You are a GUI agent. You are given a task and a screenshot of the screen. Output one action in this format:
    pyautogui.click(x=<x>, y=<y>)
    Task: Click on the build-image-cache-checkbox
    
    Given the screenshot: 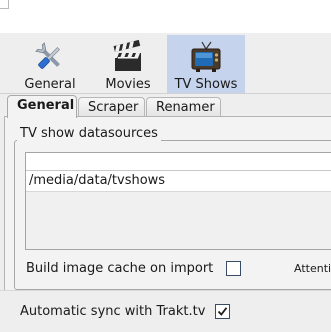 What is the action you would take?
    pyautogui.click(x=234, y=268)
    